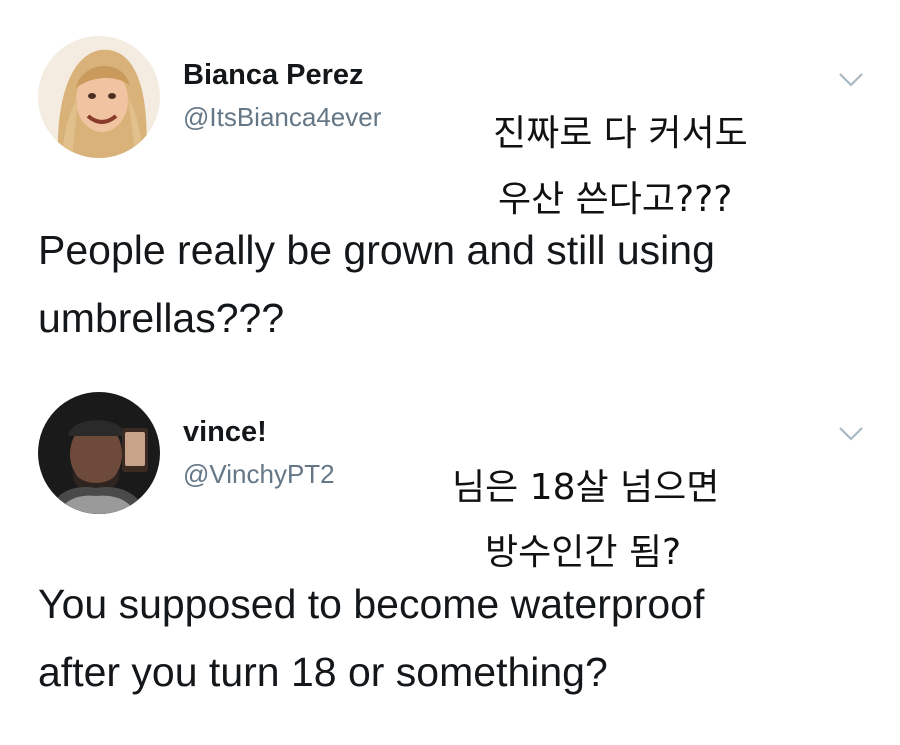 The height and width of the screenshot is (745, 900). Describe the element at coordinates (371, 604) in the screenshot. I see `tweet-text-line-1: You supposed to become waterproof` at that location.